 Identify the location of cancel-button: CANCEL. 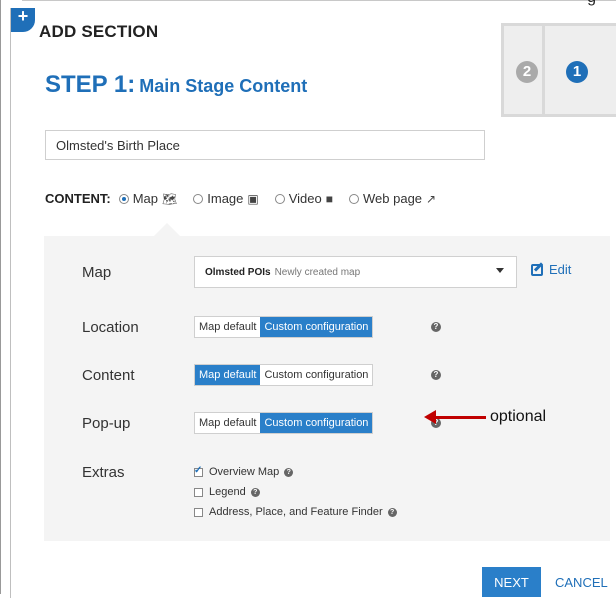
(581, 582).